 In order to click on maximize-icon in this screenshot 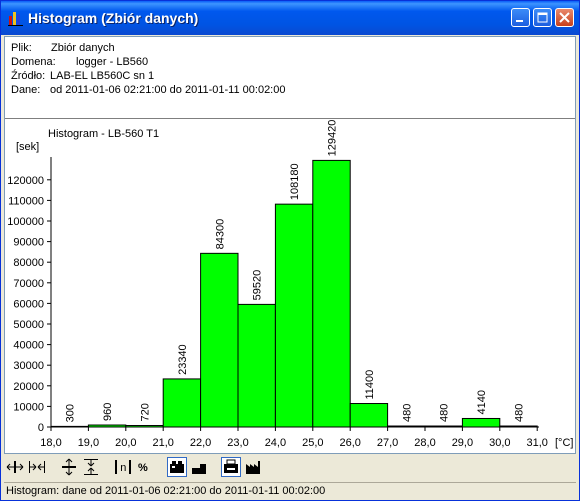, I will do `click(542, 17)`.